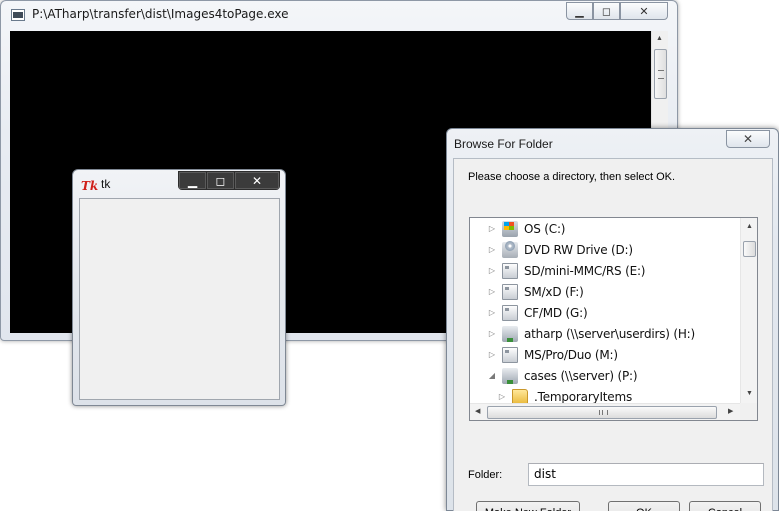 This screenshot has height=511, width=779. I want to click on tree-item-cfmd-g: ▷ CF/MD (G:), so click(605, 312).